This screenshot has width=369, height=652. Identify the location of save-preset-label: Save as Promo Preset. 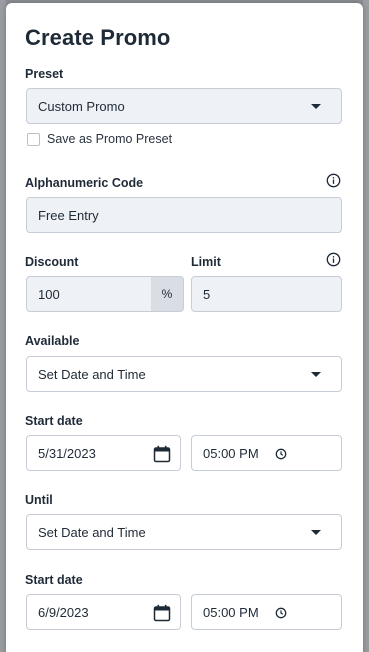
(110, 139).